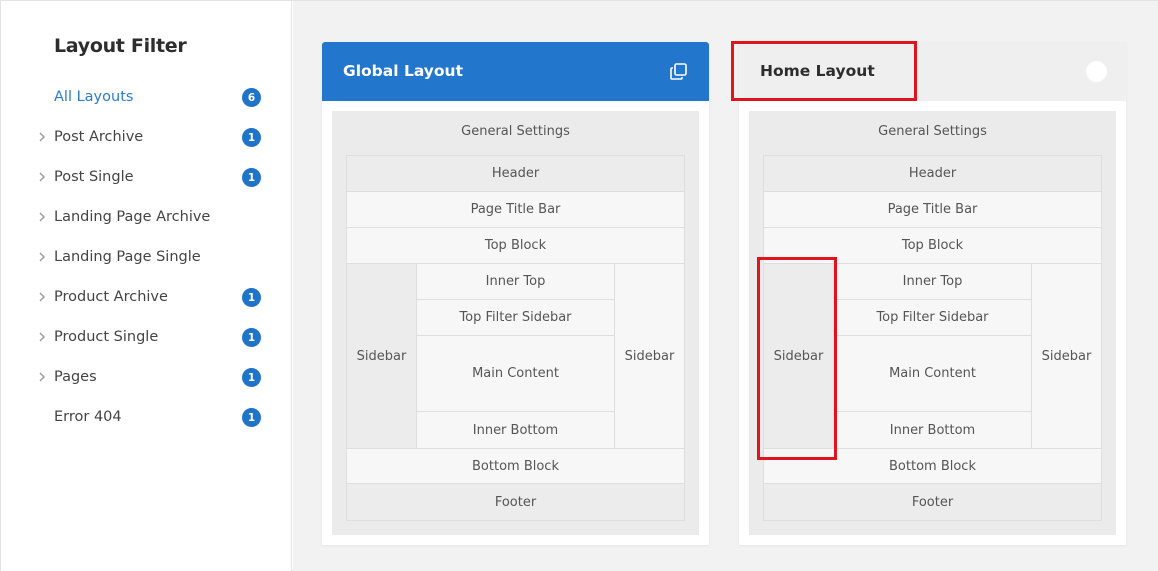  Describe the element at coordinates (106, 337) in the screenshot. I see `filter-item-label: Product Single` at that location.